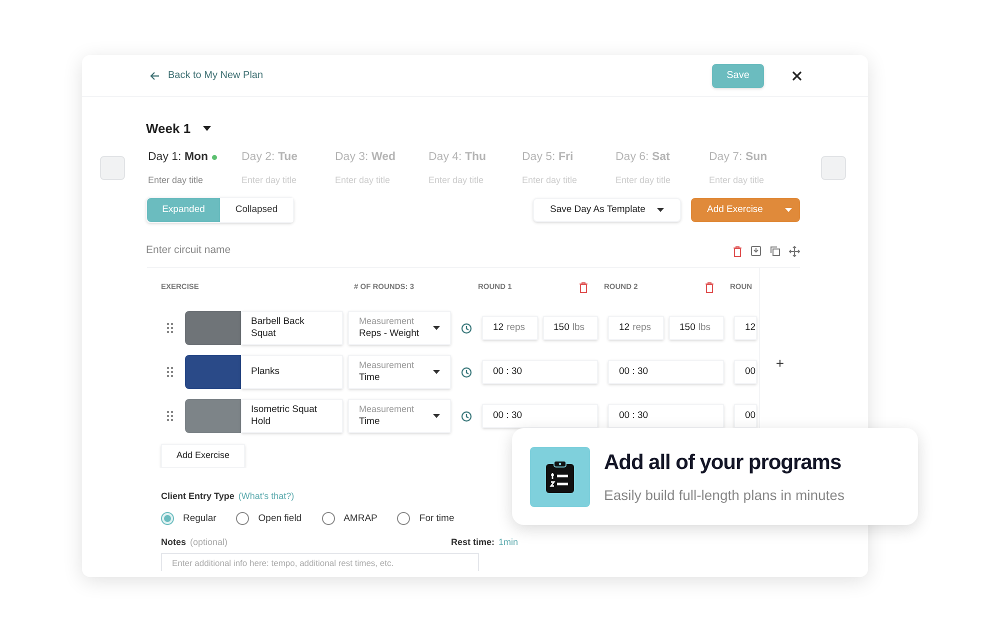 This screenshot has width=986, height=630. What do you see at coordinates (209, 542) in the screenshot?
I see `optional-hint: (optional)` at bounding box center [209, 542].